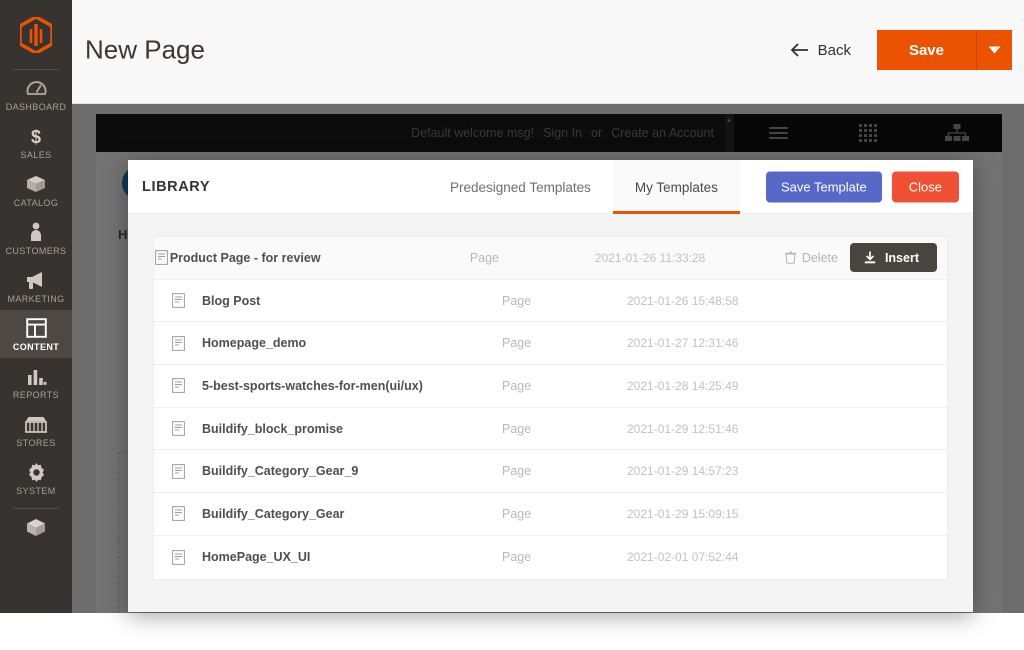 Image resolution: width=1024 pixels, height=650 pixels. I want to click on sidebar-item-label: CONTENT, so click(36, 347).